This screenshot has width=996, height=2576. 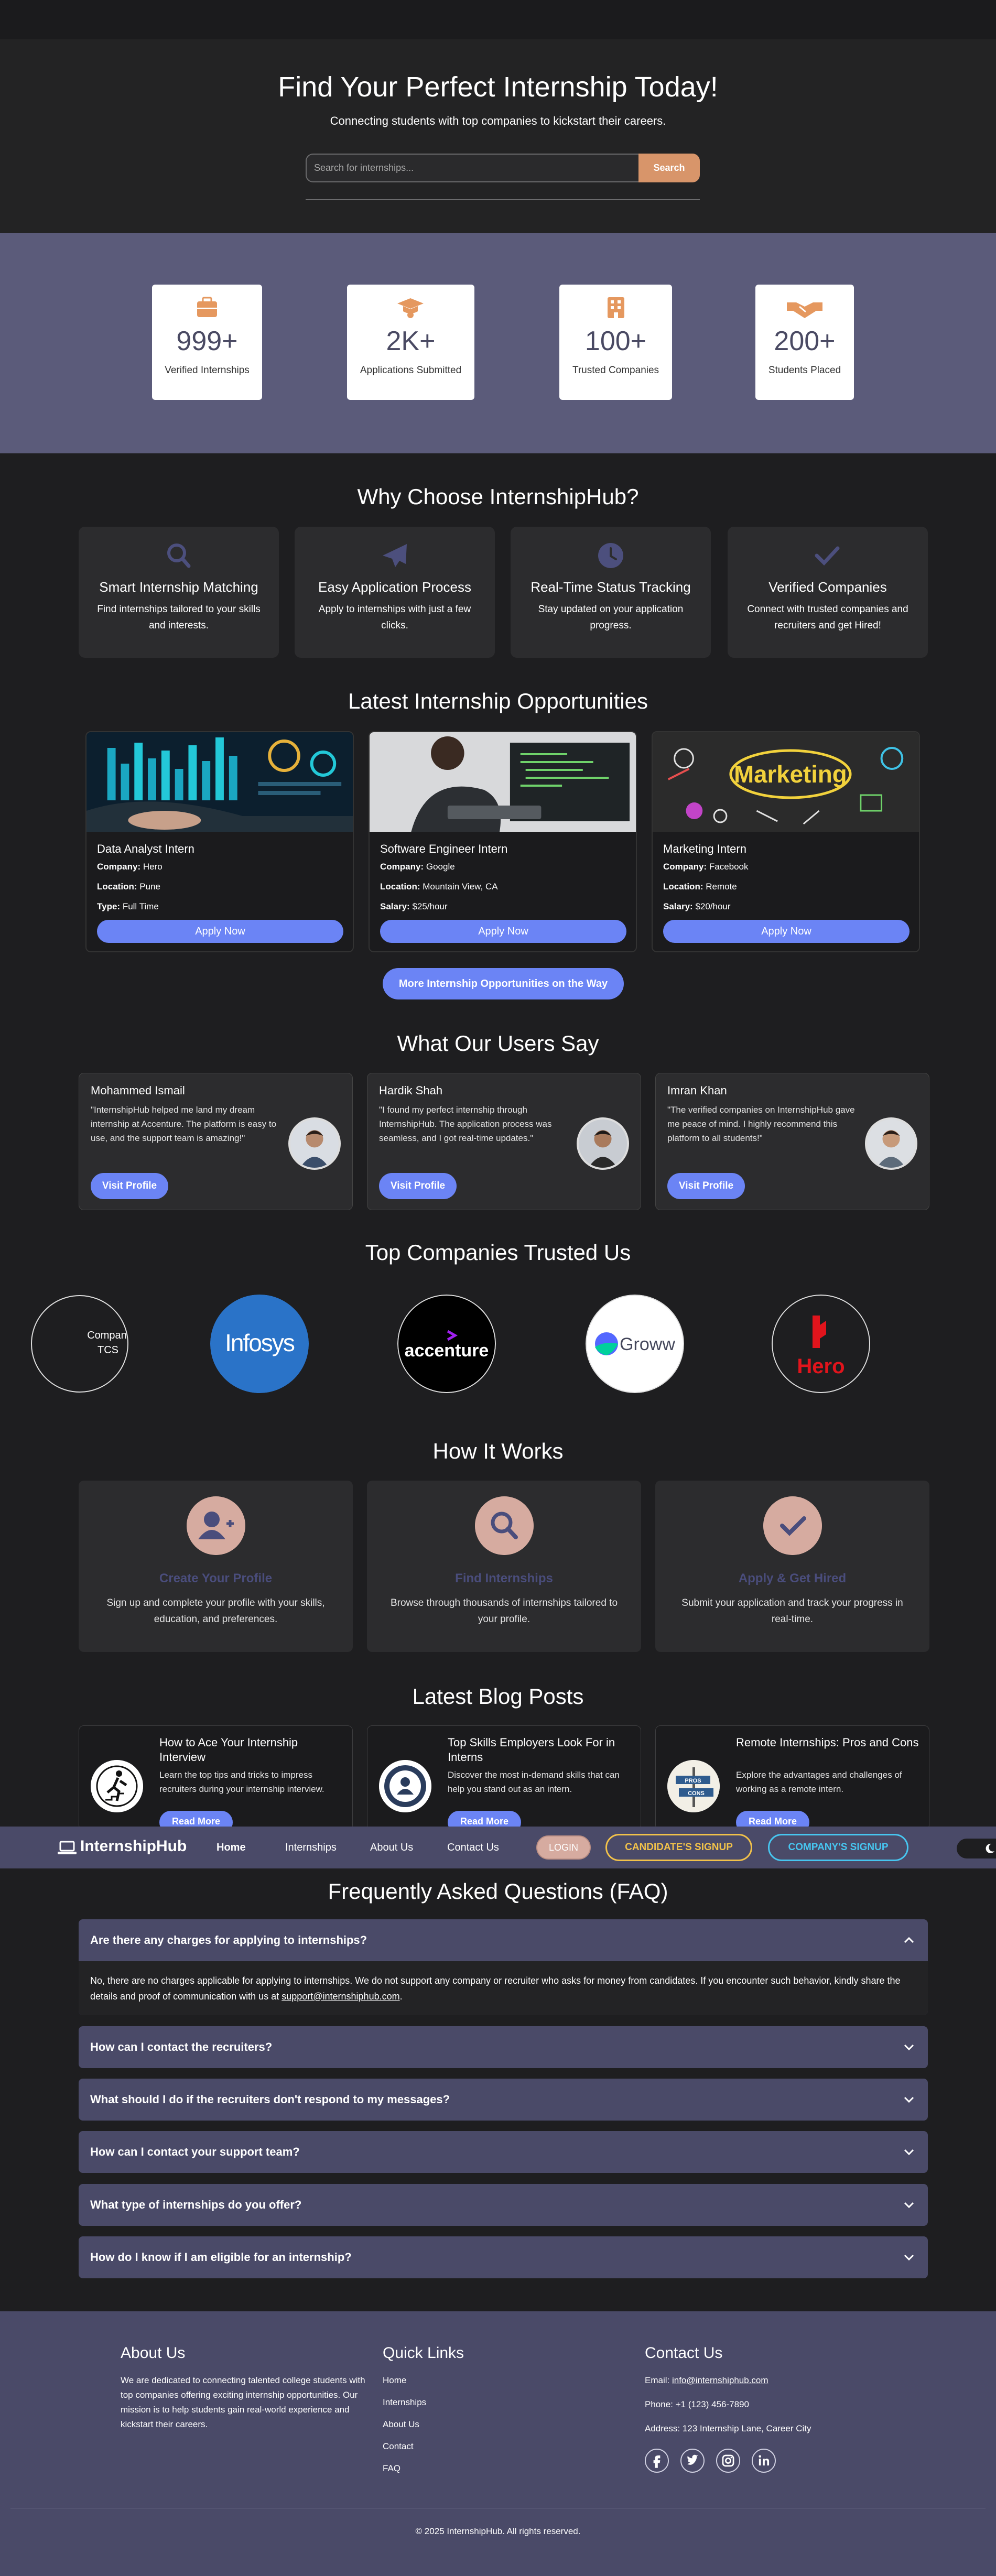 I want to click on top-strip, so click(x=498, y=19).